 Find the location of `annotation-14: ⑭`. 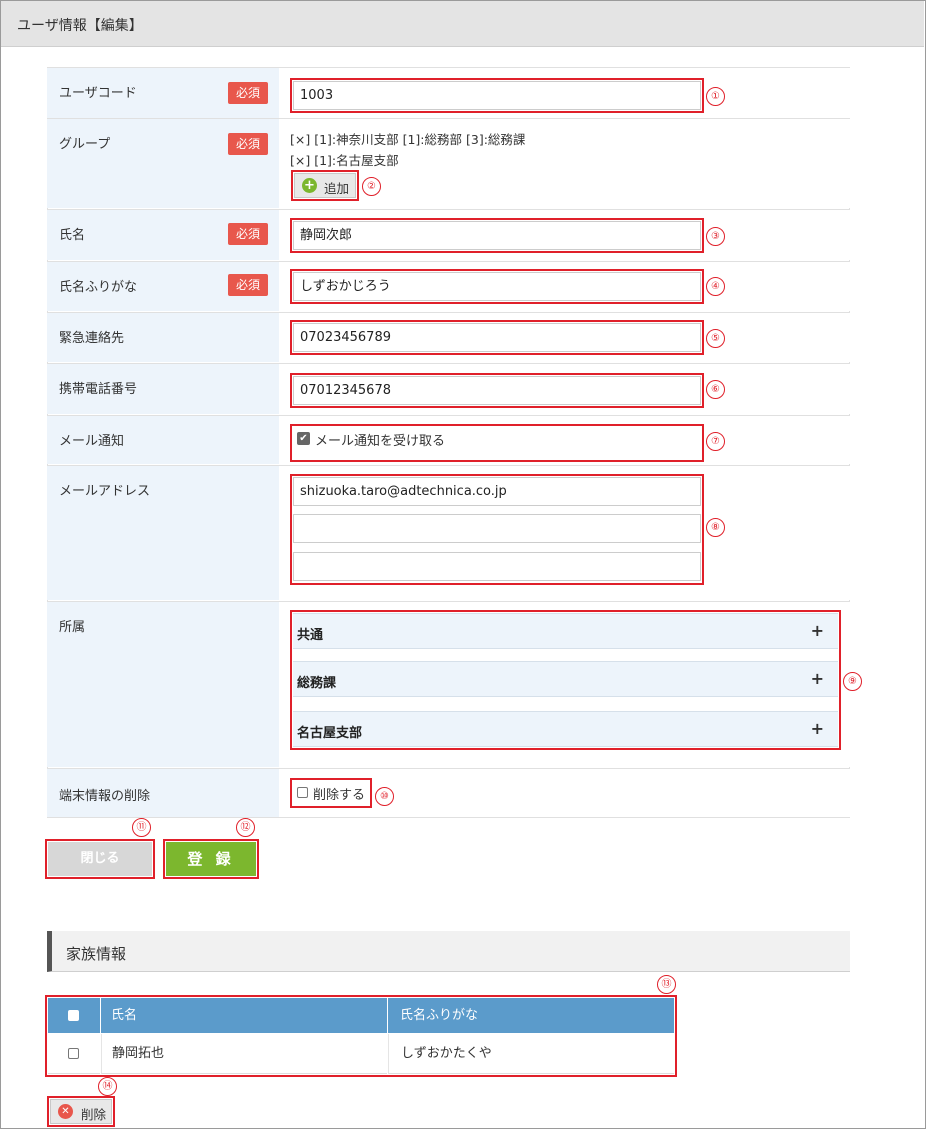

annotation-14: ⑭ is located at coordinates (107, 1086).